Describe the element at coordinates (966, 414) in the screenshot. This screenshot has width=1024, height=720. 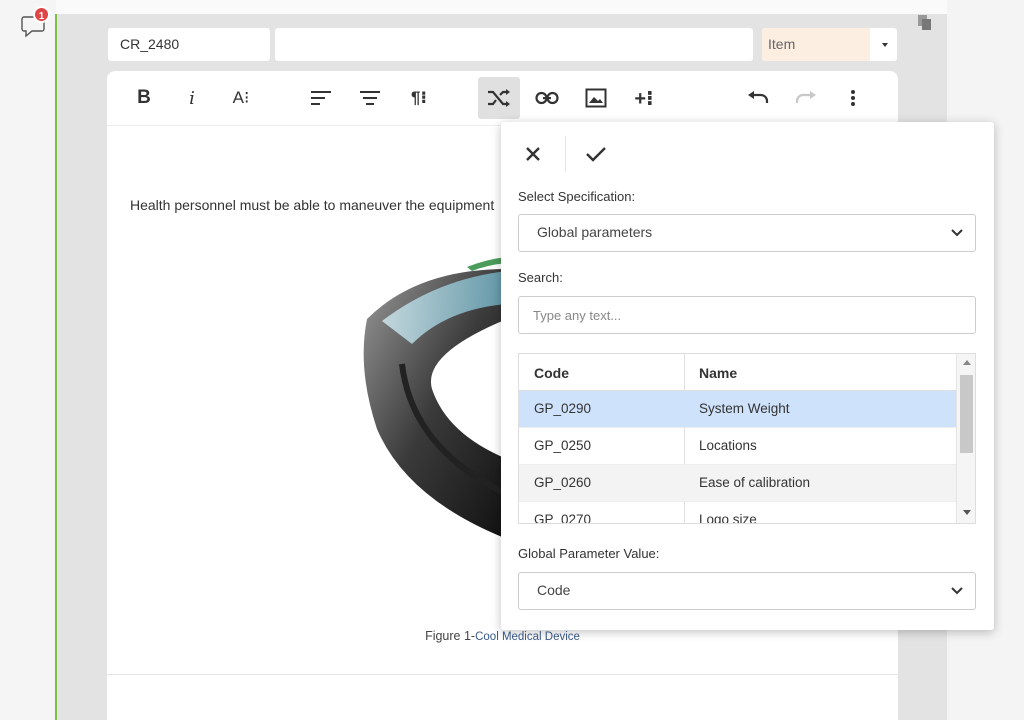
I see `scroll-thumb` at that location.